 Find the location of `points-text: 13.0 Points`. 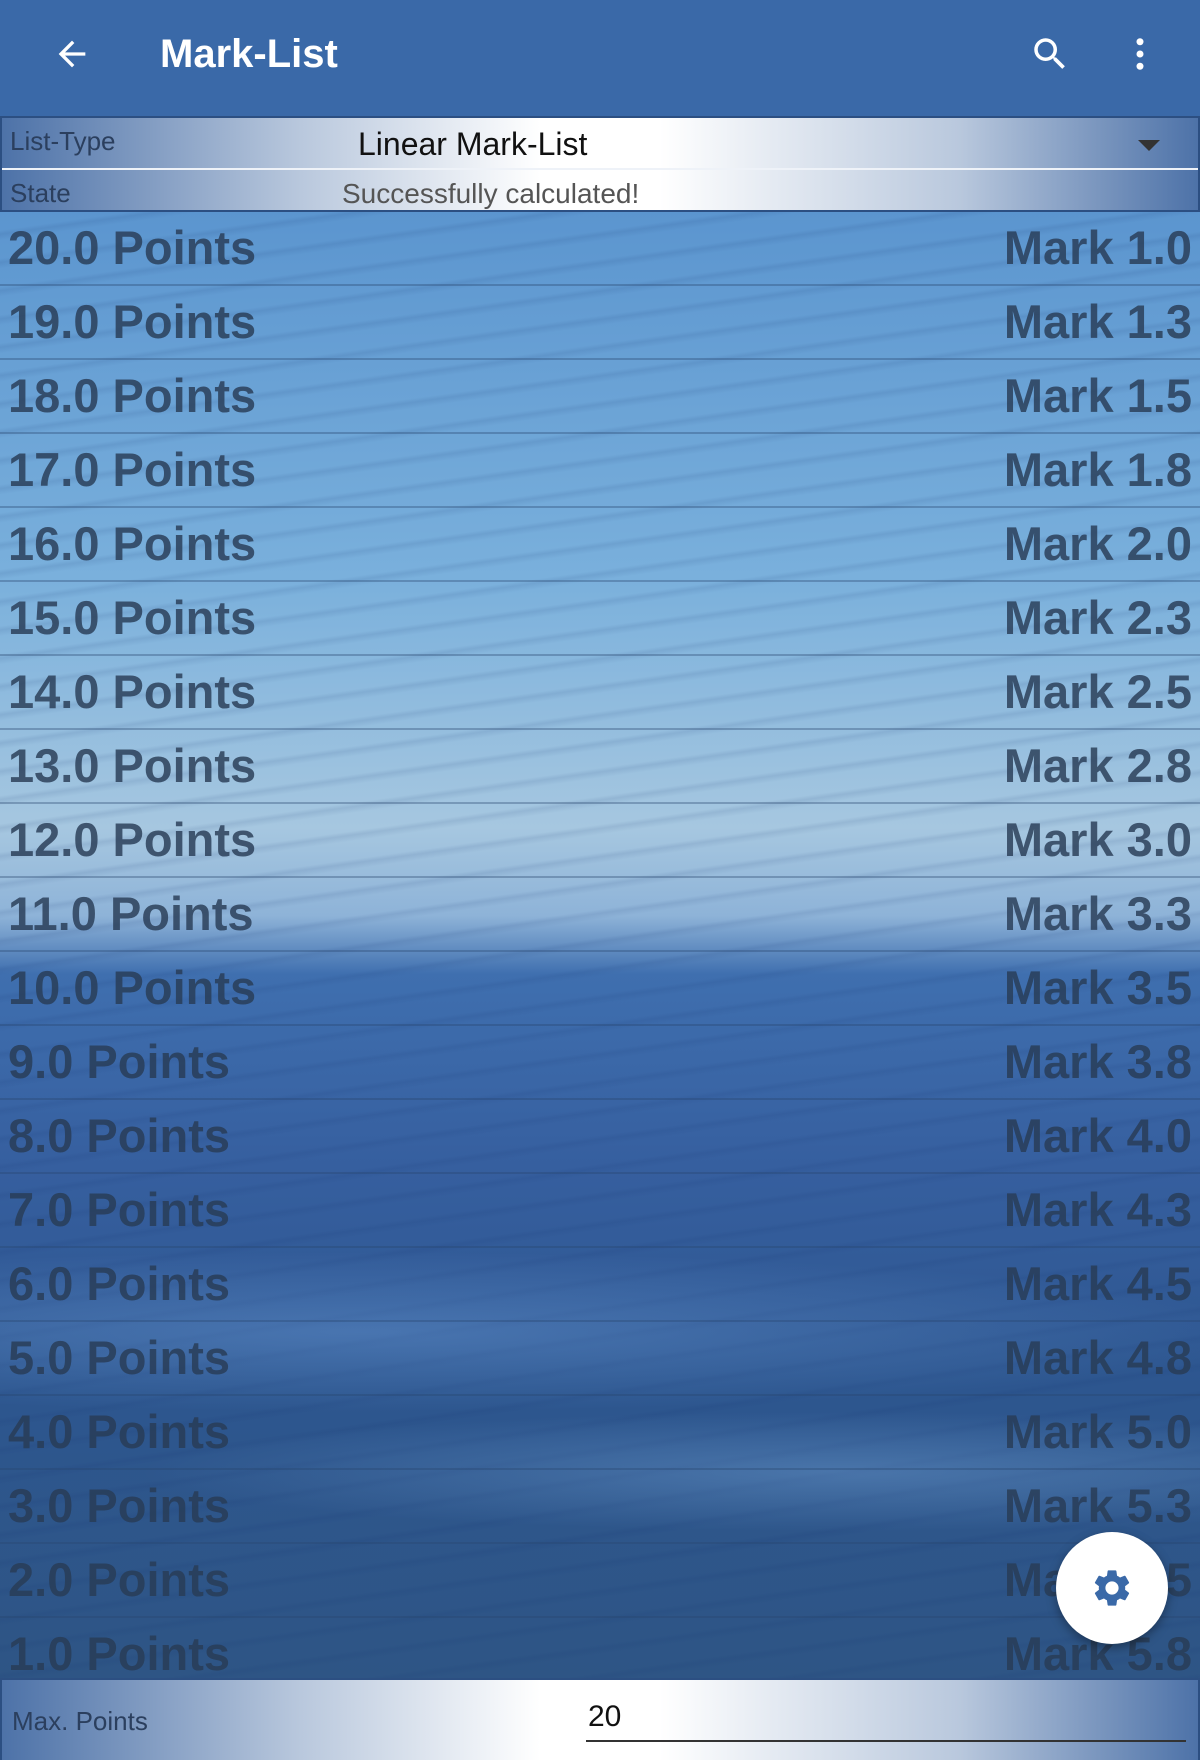

points-text: 13.0 Points is located at coordinates (132, 765).